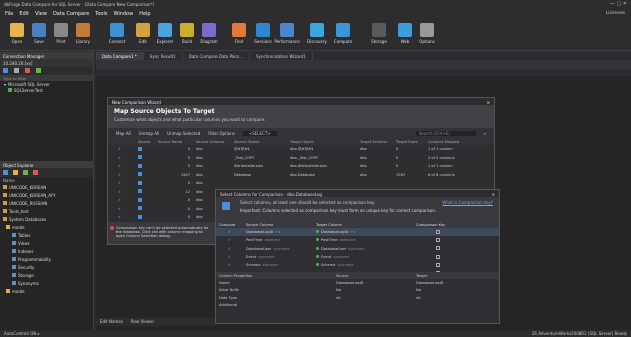 The image size is (631, 337). I want to click on toolbar-button-library: Library, so click(83, 35).